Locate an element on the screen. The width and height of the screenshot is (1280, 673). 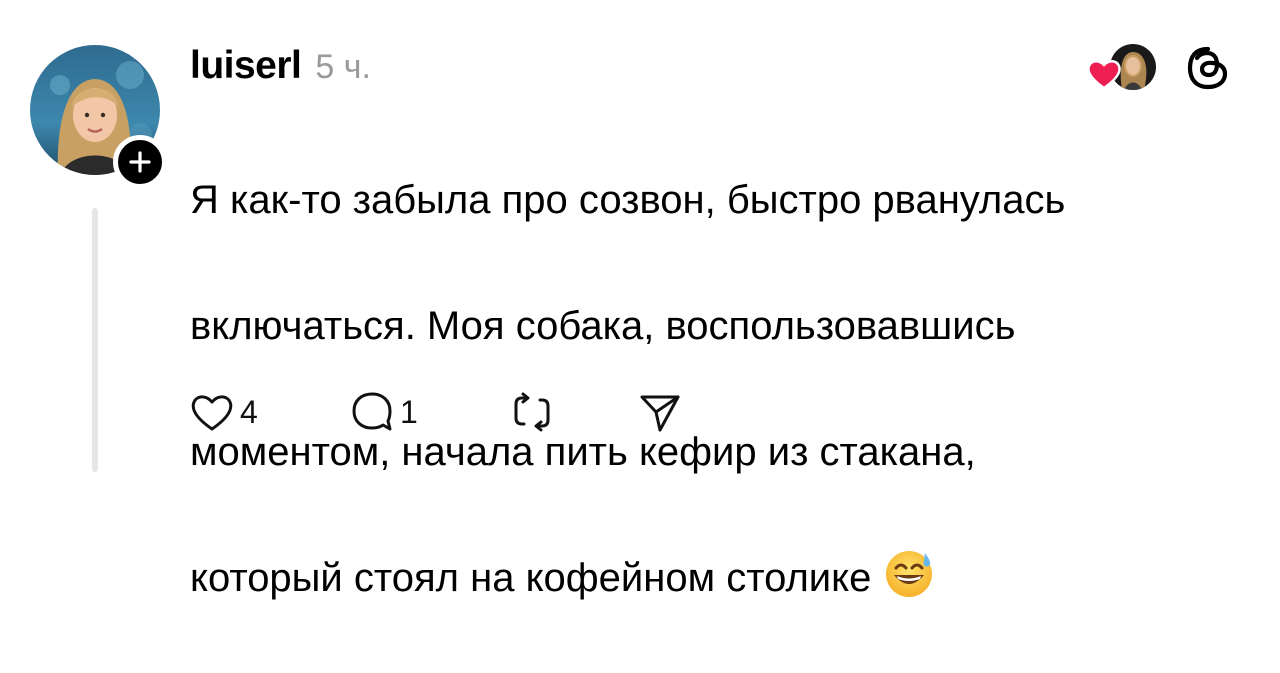
speech-bubble-icon is located at coordinates (372, 411).